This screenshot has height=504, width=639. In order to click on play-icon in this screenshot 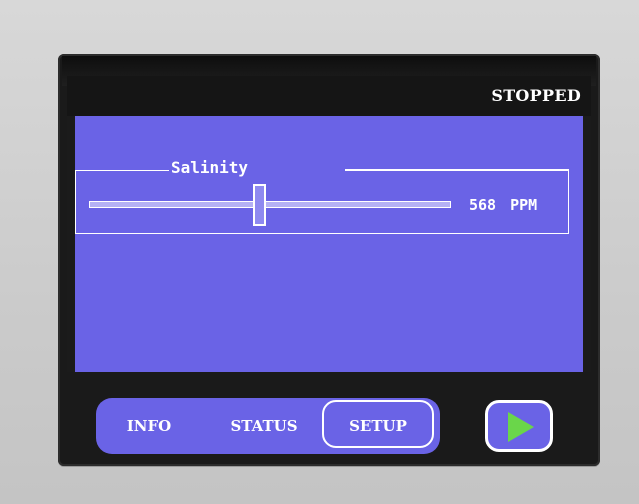, I will do `click(521, 427)`.